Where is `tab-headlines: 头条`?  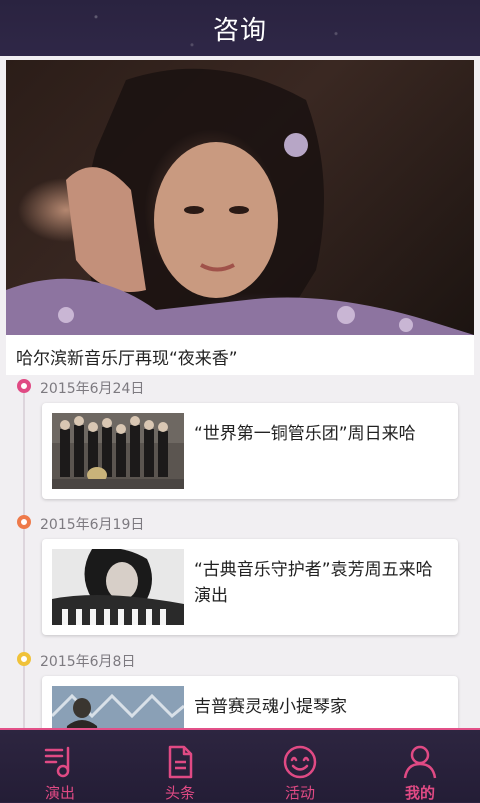 tab-headlines: 头条 is located at coordinates (180, 766).